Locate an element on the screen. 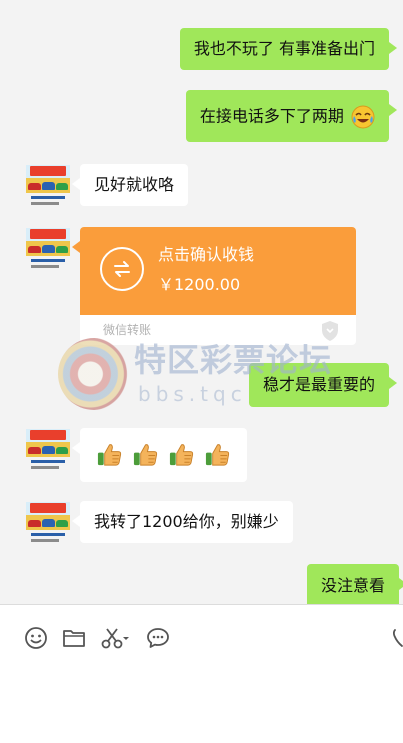  watermark-url: bbs.tqc is located at coordinates (192, 394).